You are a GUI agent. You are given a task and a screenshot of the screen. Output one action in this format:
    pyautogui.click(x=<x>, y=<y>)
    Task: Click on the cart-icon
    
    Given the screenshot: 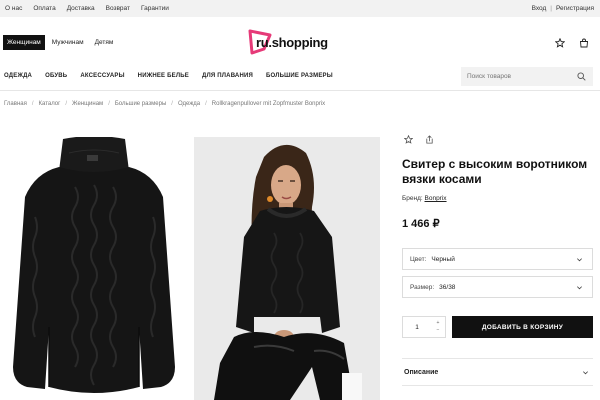 What is the action you would take?
    pyautogui.click(x=584, y=43)
    